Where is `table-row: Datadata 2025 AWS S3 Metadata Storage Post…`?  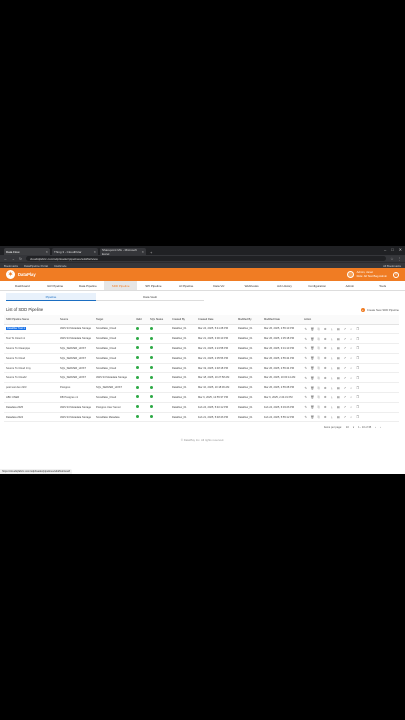
table-row: Datadata 2025 AWS S3 Metadata Storage Post… is located at coordinates (201, 407).